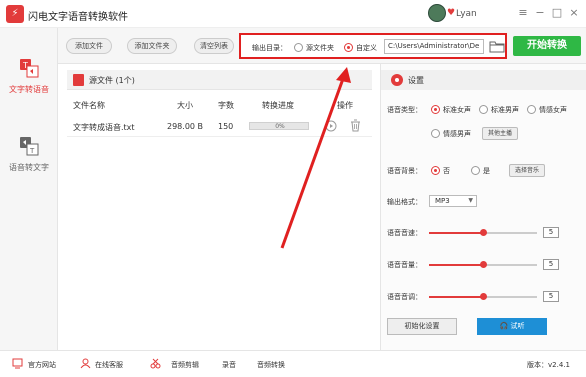 The image size is (586, 377). I want to click on speed-value-input: 5, so click(551, 232).